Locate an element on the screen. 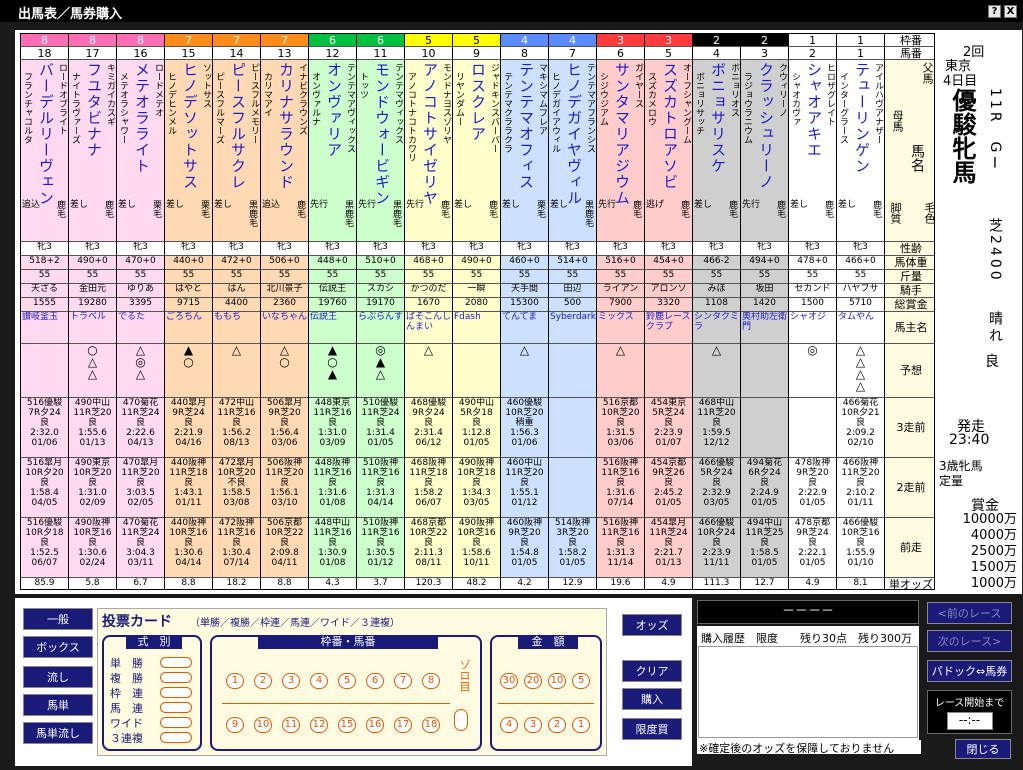  help-button: ? is located at coordinates (994, 11).